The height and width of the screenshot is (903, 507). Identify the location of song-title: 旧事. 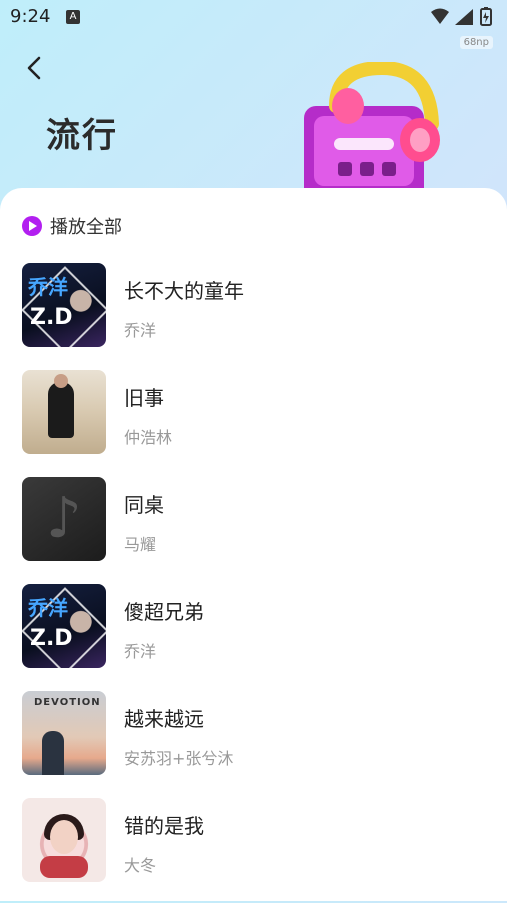
(144, 398).